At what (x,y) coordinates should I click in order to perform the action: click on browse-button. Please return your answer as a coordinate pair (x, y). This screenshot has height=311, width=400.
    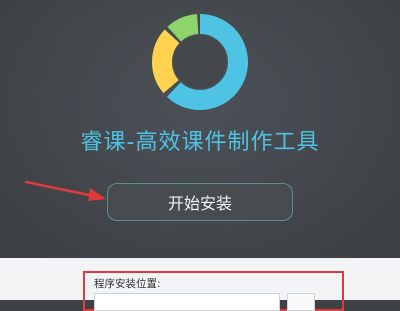
    Looking at the image, I should click on (301, 302).